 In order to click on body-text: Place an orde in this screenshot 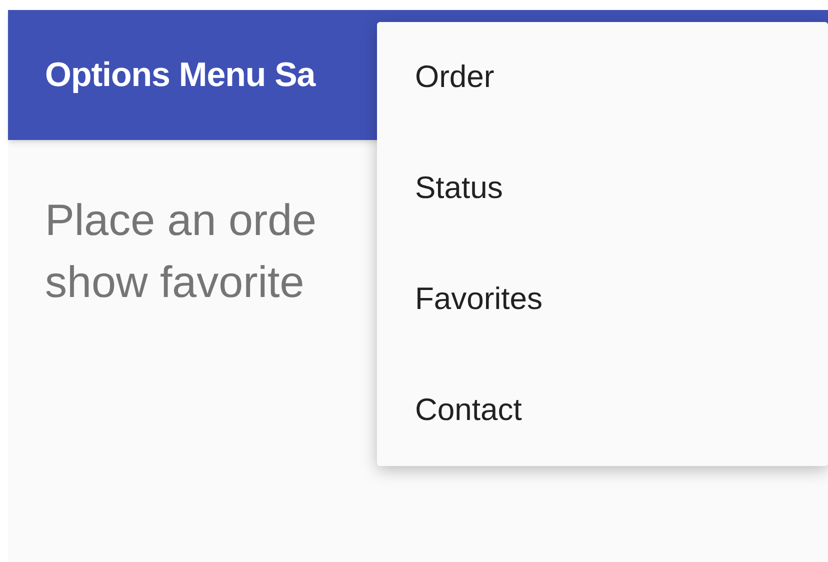, I will do `click(181, 221)`.